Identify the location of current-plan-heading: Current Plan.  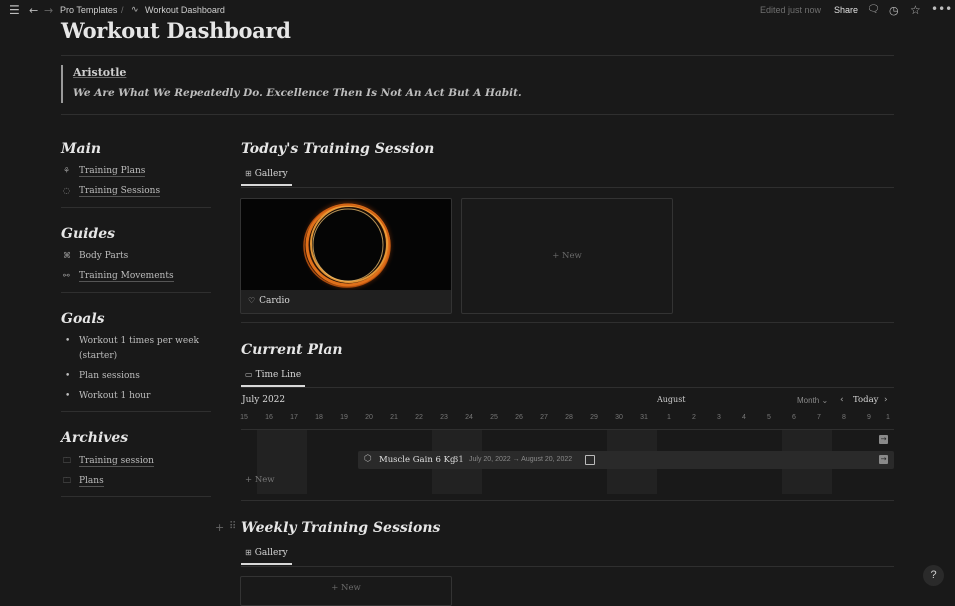
(292, 350).